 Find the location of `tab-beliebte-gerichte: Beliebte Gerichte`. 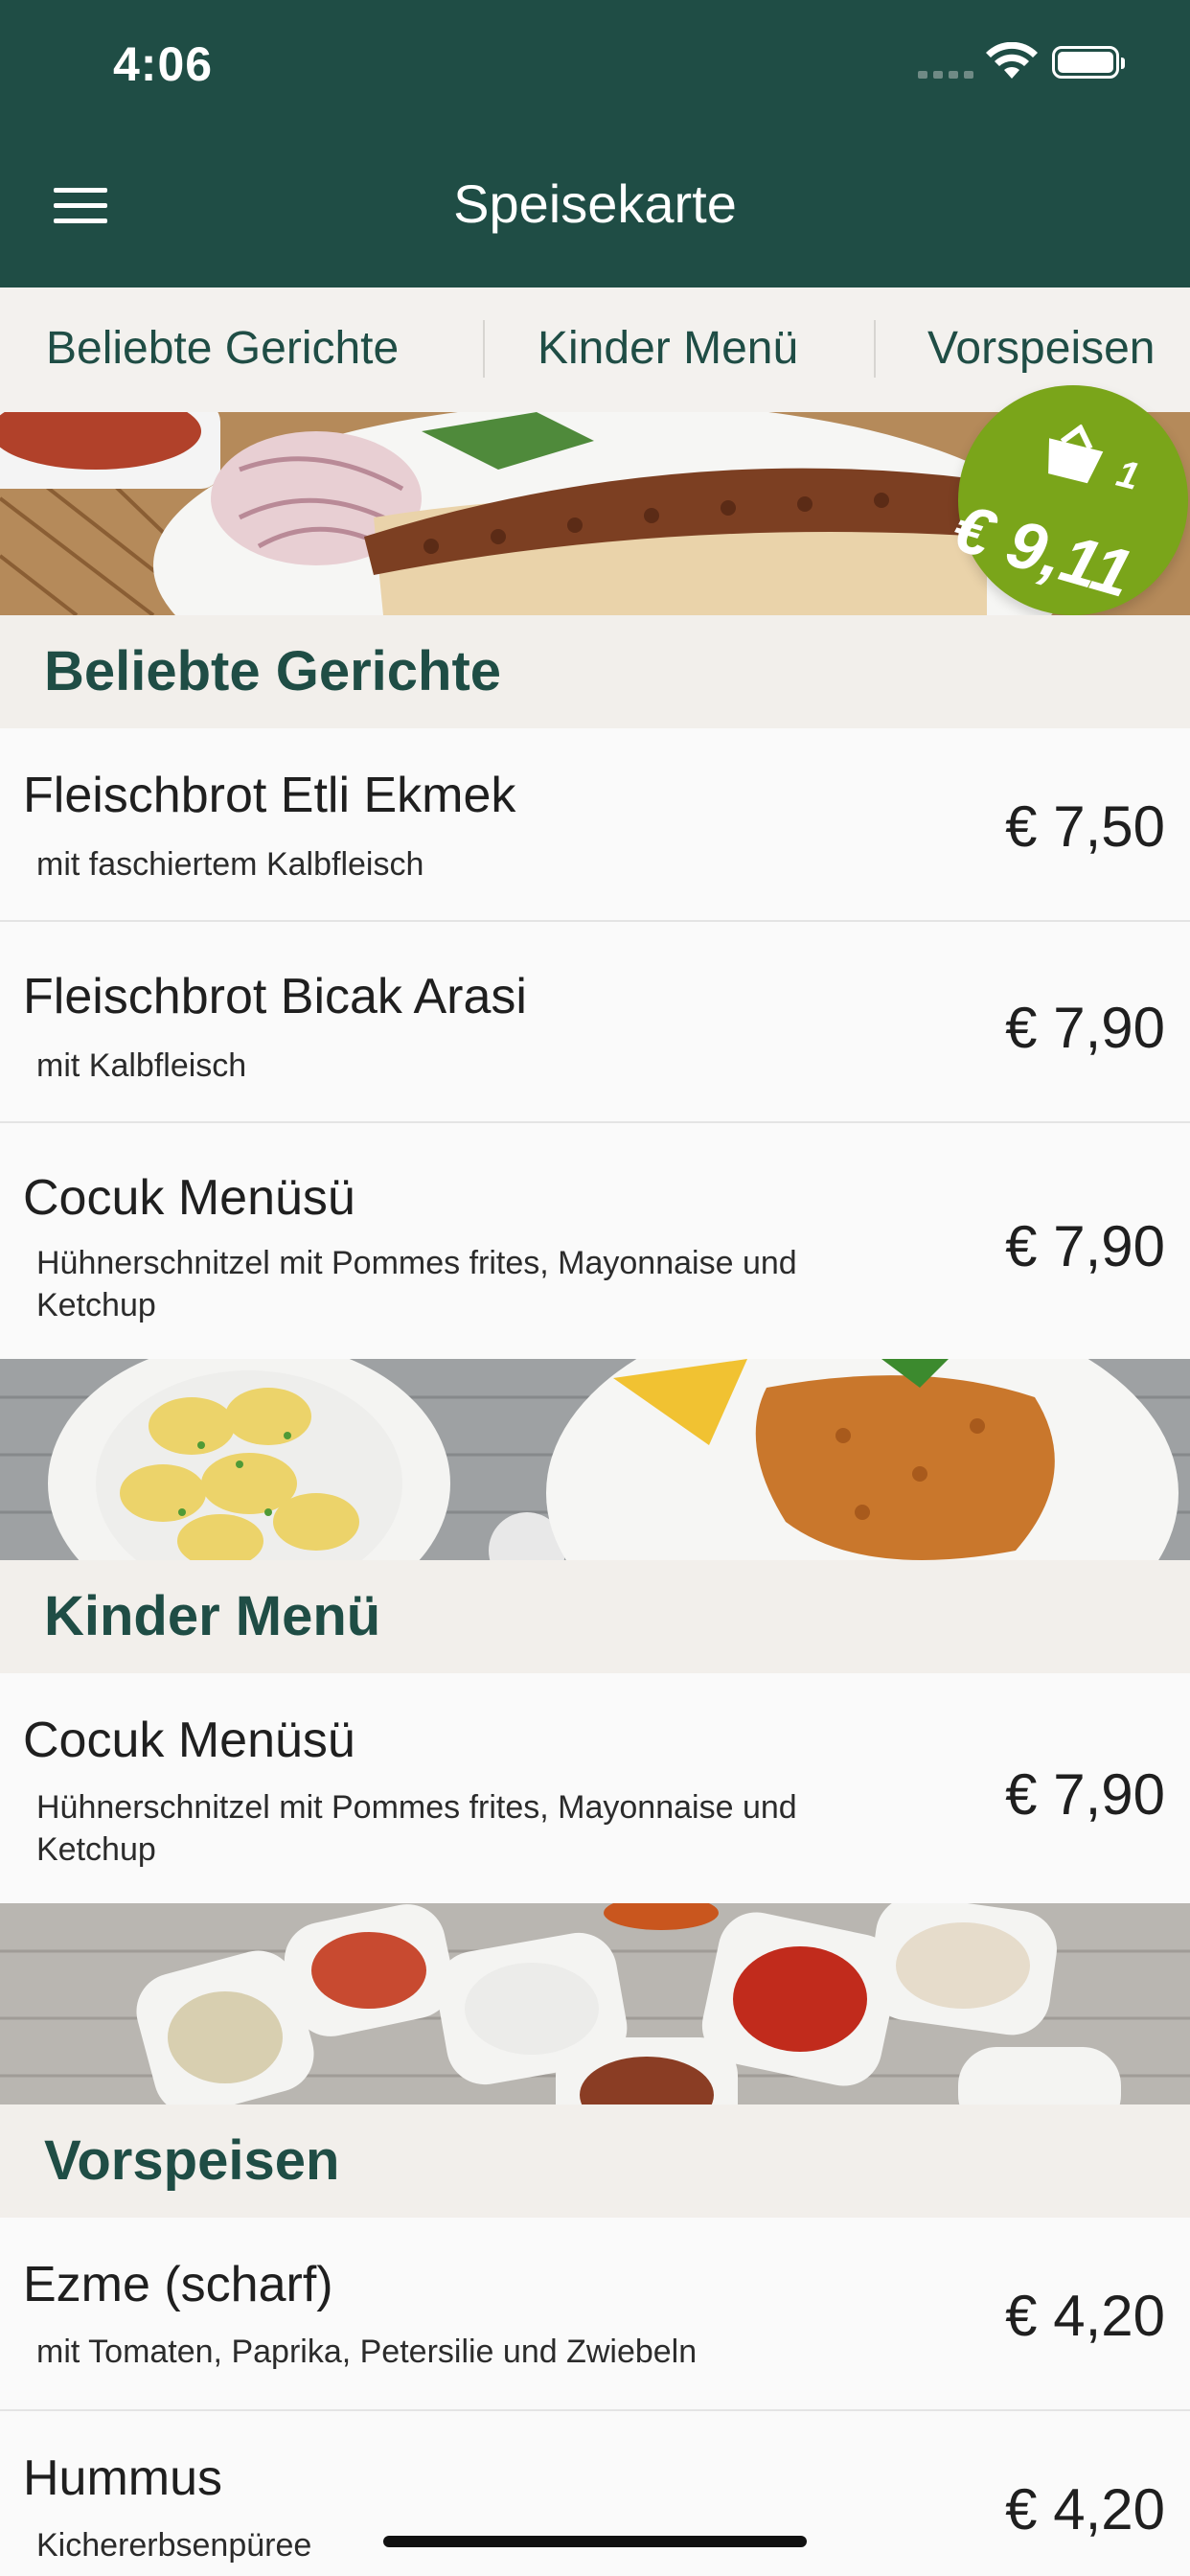

tab-beliebte-gerichte: Beliebte Gerichte is located at coordinates (222, 350).